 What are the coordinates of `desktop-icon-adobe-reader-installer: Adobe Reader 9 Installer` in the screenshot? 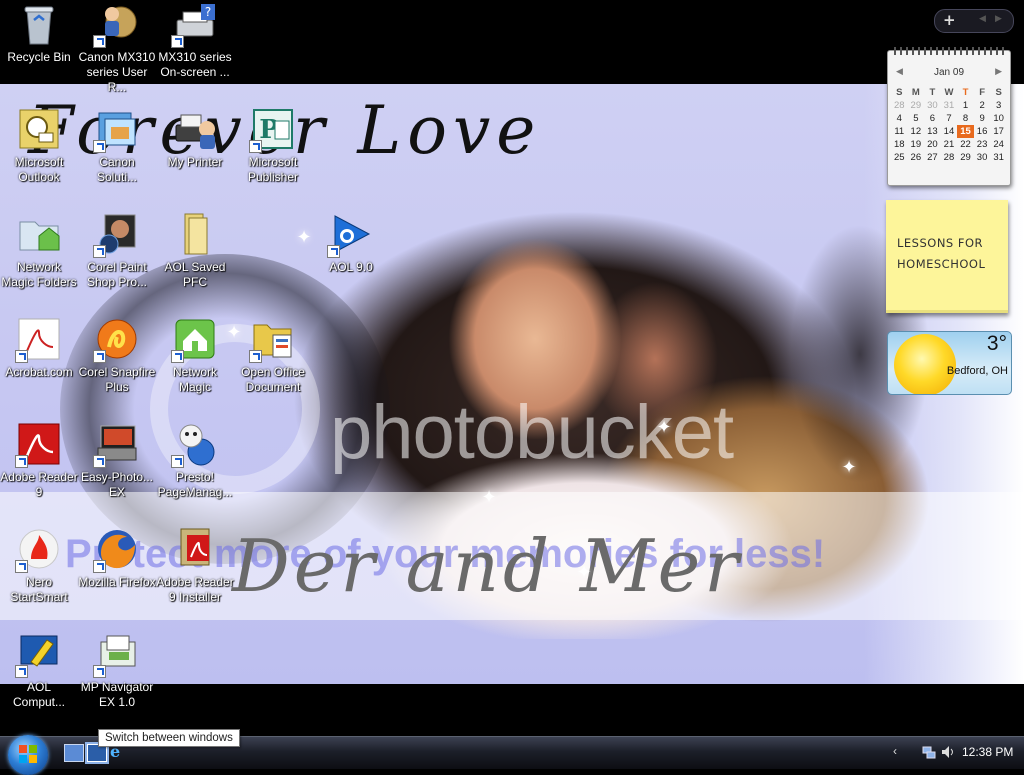 It's located at (195, 566).